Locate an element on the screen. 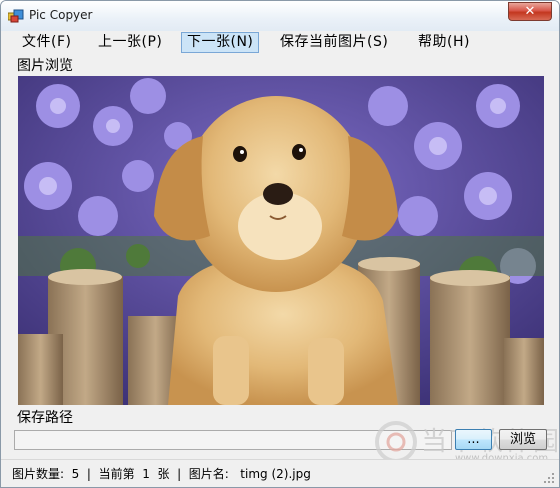 Image resolution: width=560 pixels, height=488 pixels. menu-save-current: 保存当前图片(S) is located at coordinates (334, 42).